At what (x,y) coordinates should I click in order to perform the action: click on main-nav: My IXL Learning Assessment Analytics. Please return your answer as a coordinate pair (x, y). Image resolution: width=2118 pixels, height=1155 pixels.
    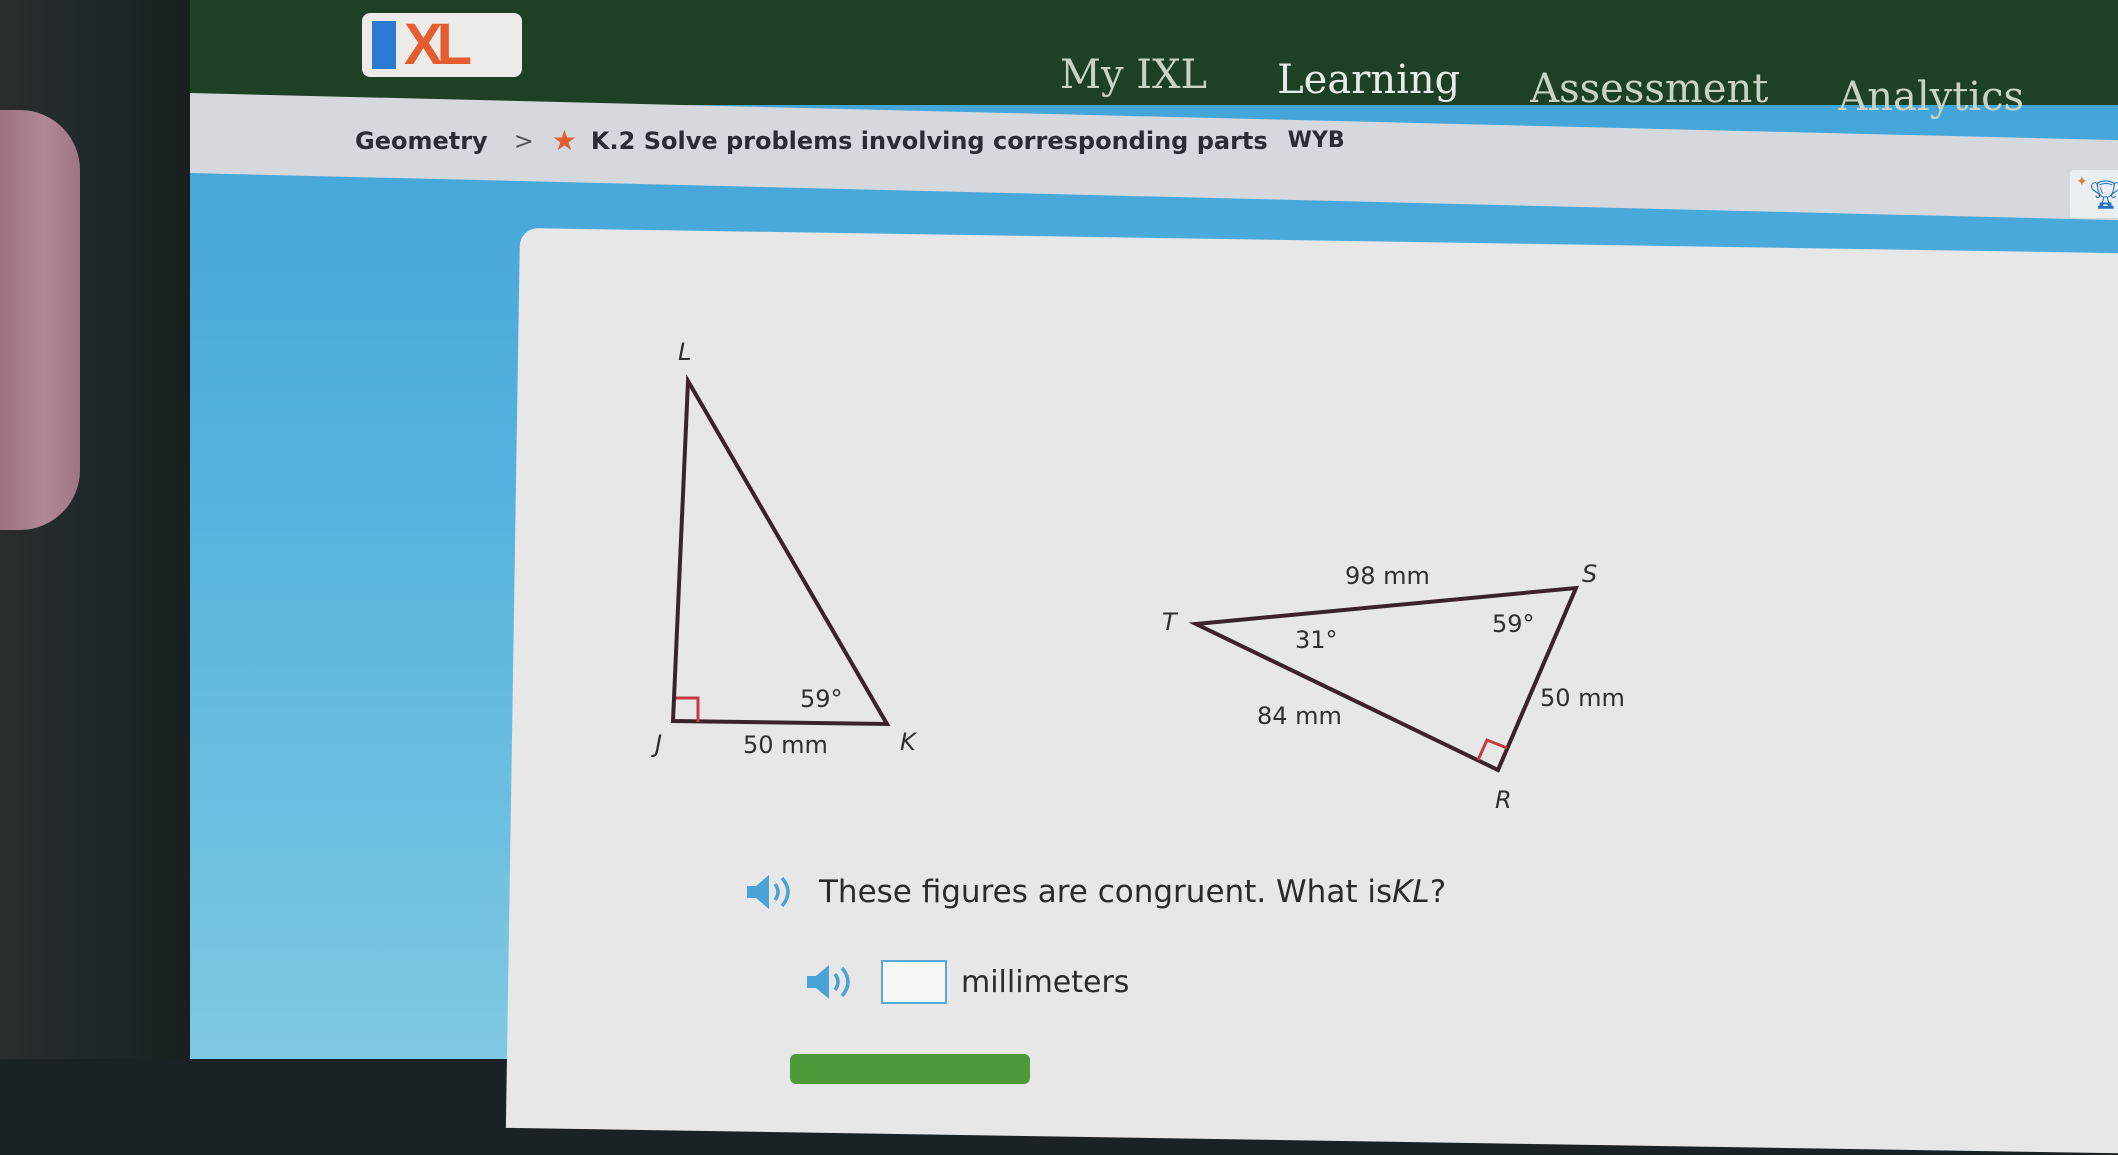
    Looking at the image, I should click on (1577, 86).